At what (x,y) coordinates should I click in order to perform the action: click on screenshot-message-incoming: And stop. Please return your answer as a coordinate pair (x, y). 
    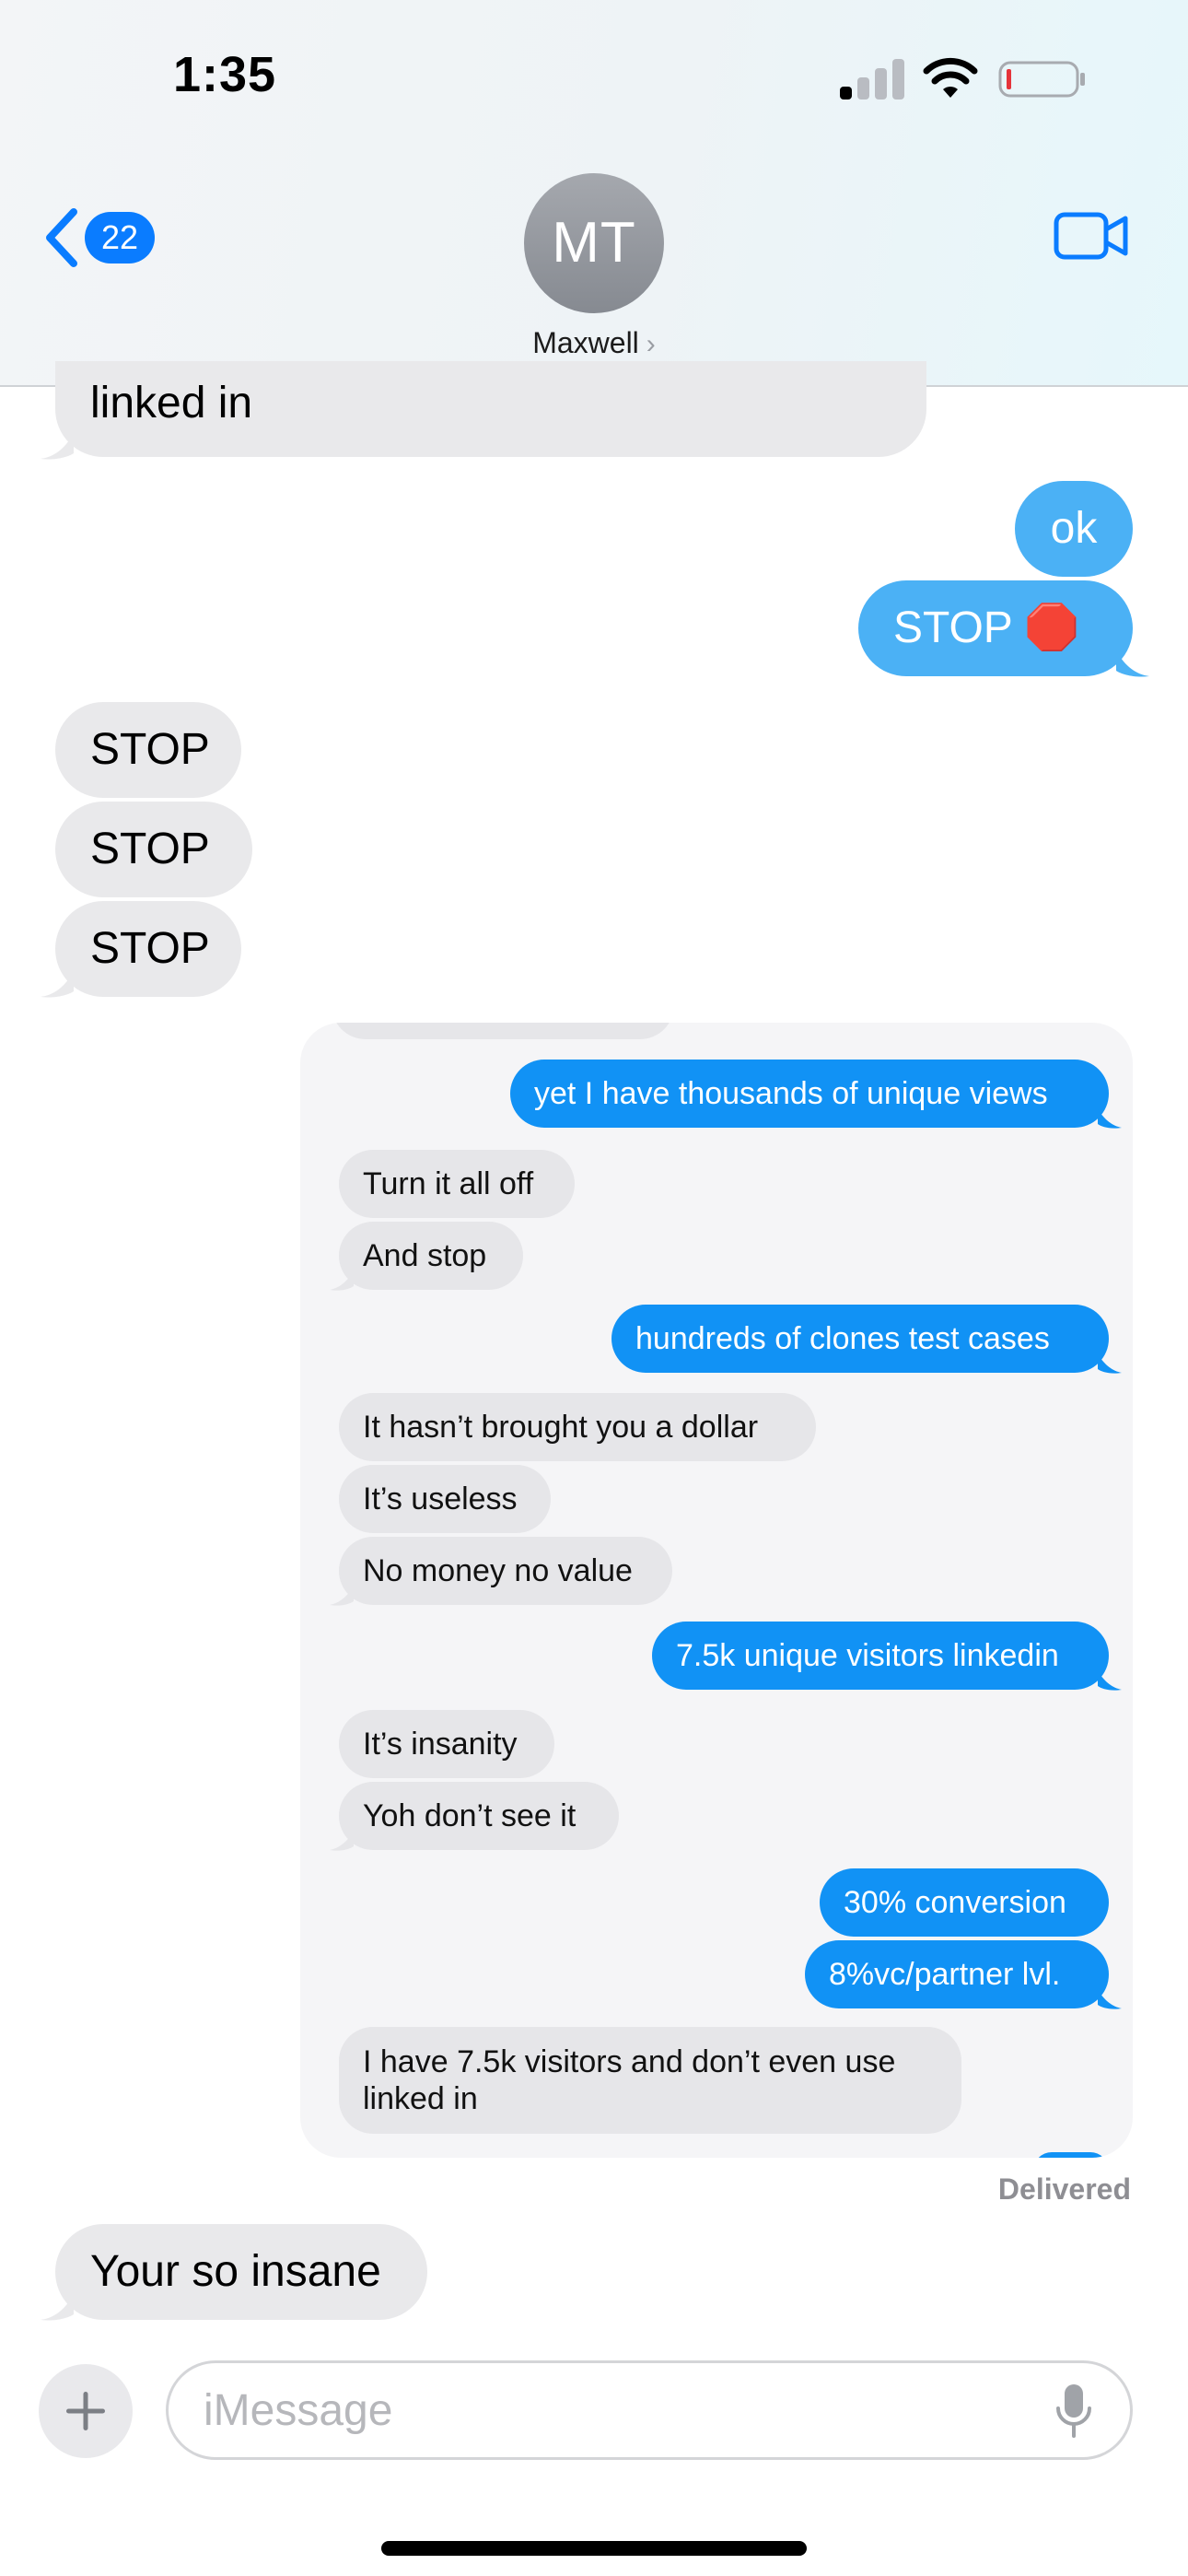
    Looking at the image, I should click on (431, 1256).